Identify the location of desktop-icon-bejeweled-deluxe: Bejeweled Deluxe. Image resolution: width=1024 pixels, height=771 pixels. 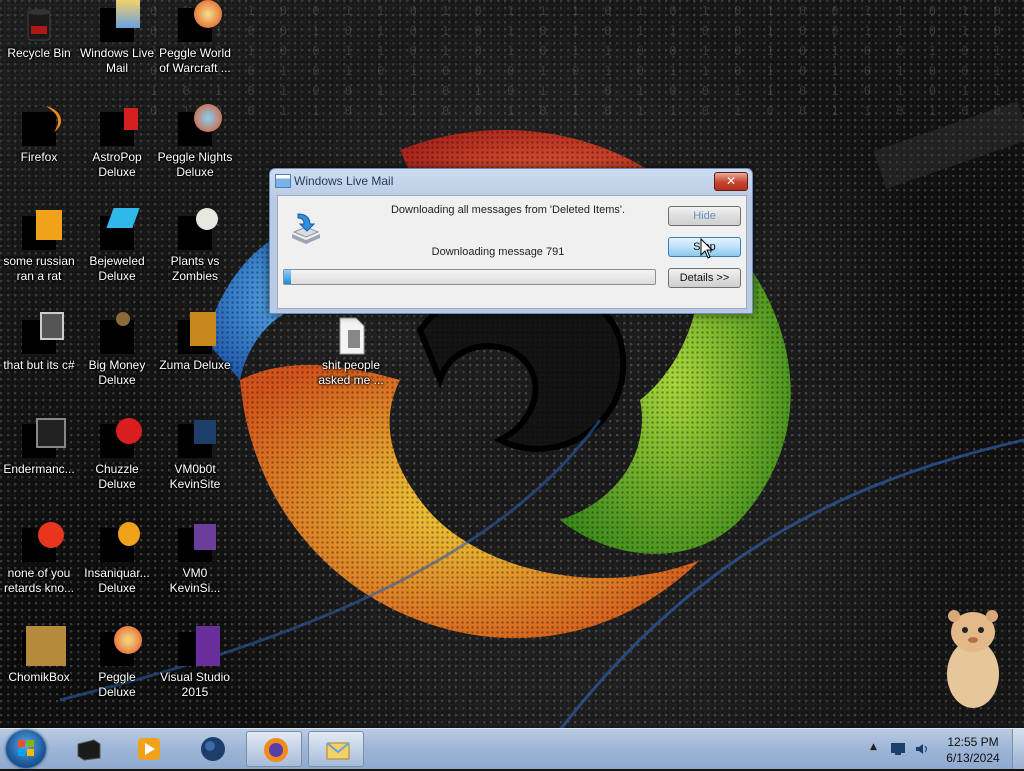
(117, 246).